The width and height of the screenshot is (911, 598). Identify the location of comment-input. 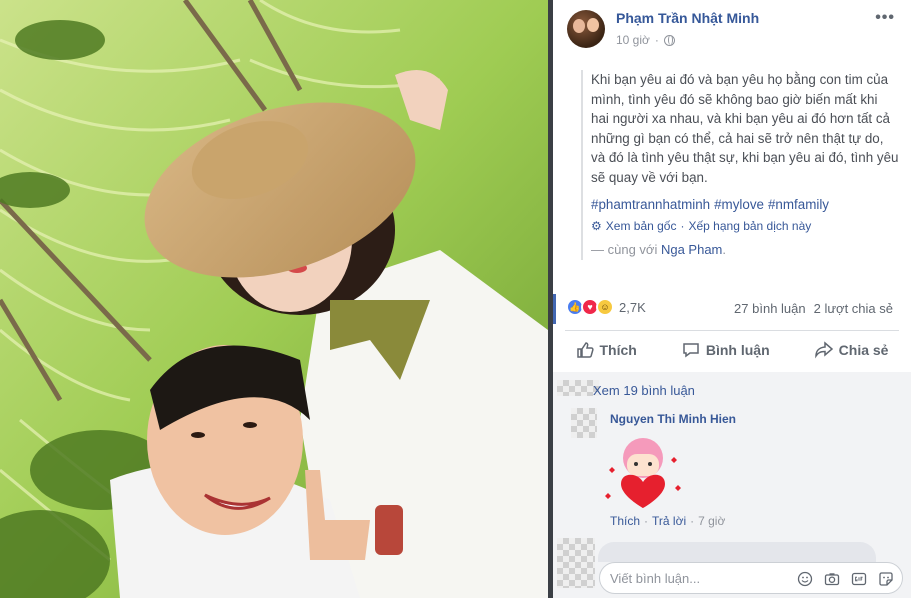
(695, 578).